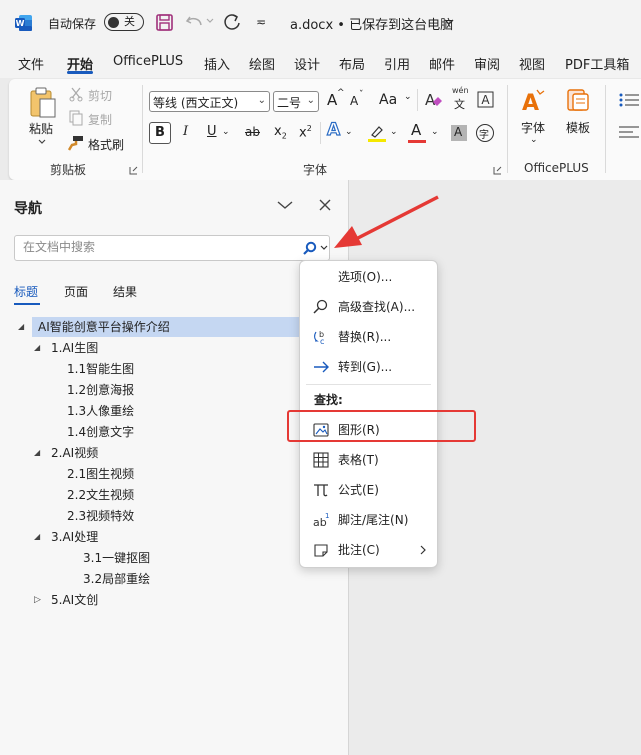 Image resolution: width=641 pixels, height=755 pixels. I want to click on italic-button: I, so click(185, 131).